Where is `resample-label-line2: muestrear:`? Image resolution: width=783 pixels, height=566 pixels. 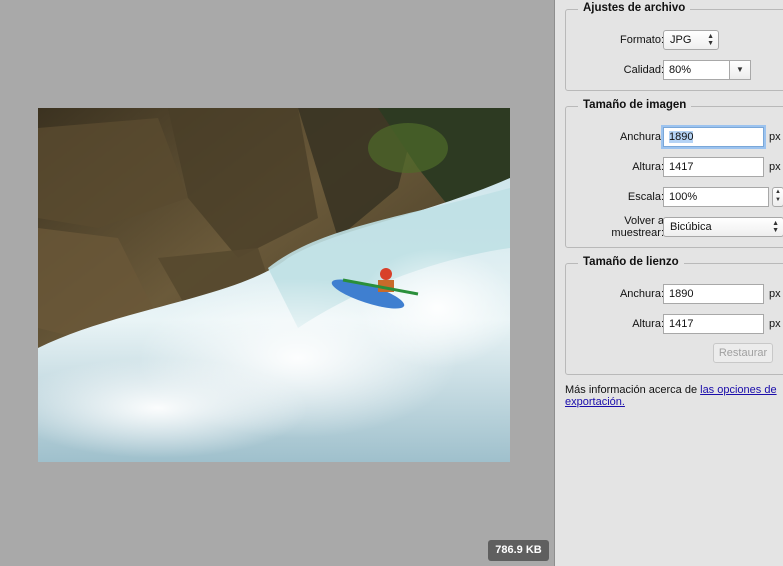 resample-label-line2: muestrear: is located at coordinates (637, 233).